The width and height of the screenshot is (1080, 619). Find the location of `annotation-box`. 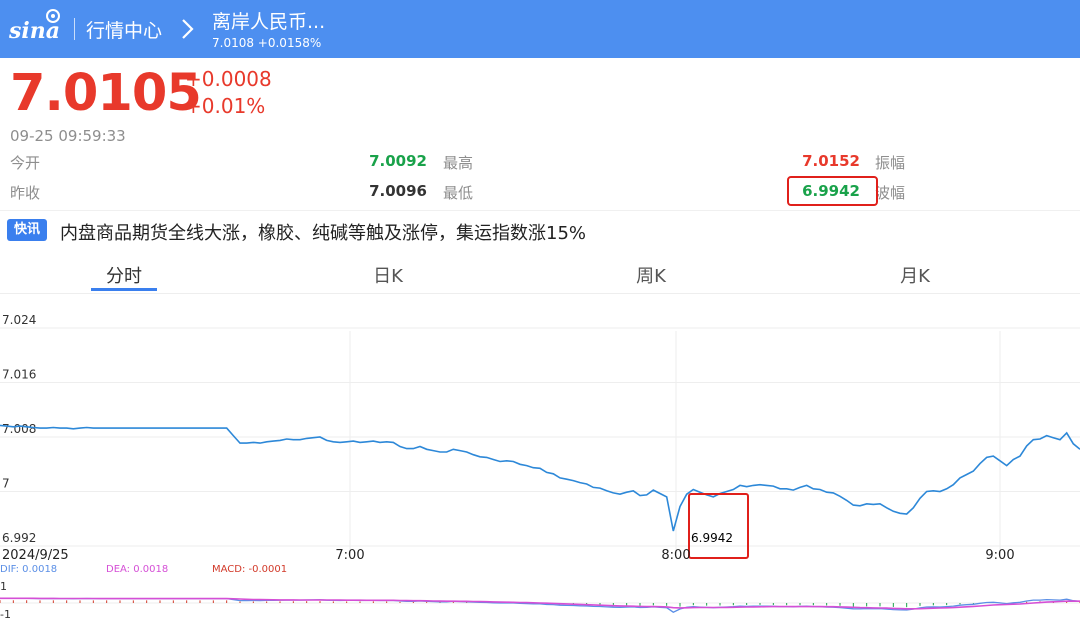

annotation-box is located at coordinates (718, 526).